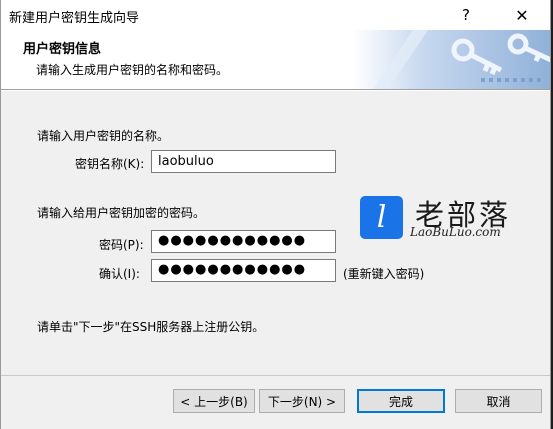 The image size is (553, 429). I want to click on close-button: ✕, so click(522, 15).